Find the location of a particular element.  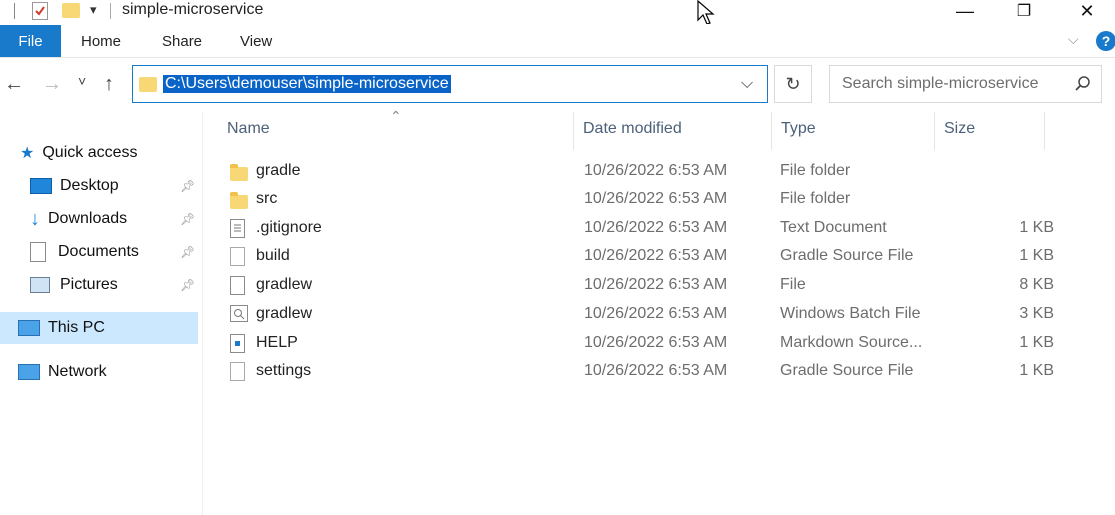

column-header-size: Size is located at coordinates (959, 133).